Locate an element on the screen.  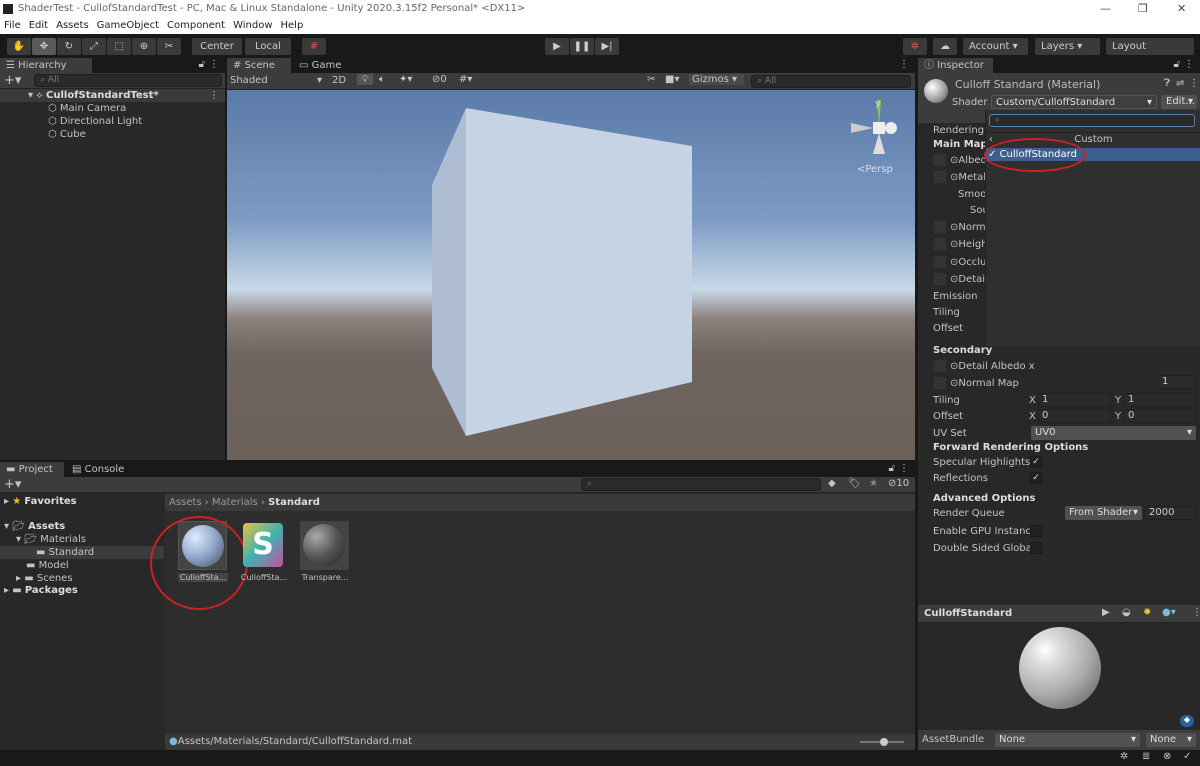
cache-icon: ≣ is located at coordinates (1146, 756).